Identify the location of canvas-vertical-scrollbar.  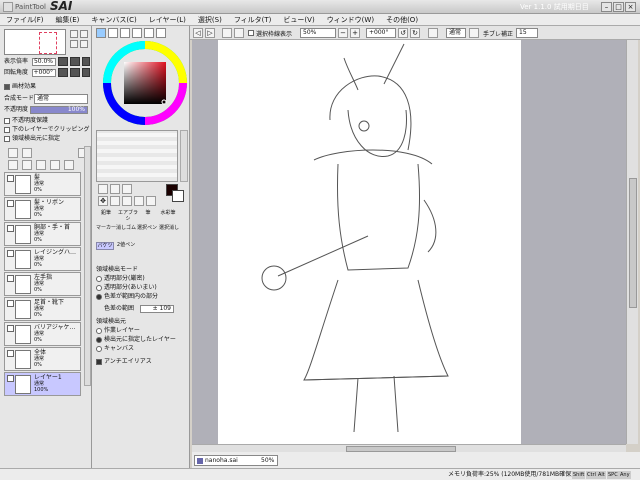
(632, 242).